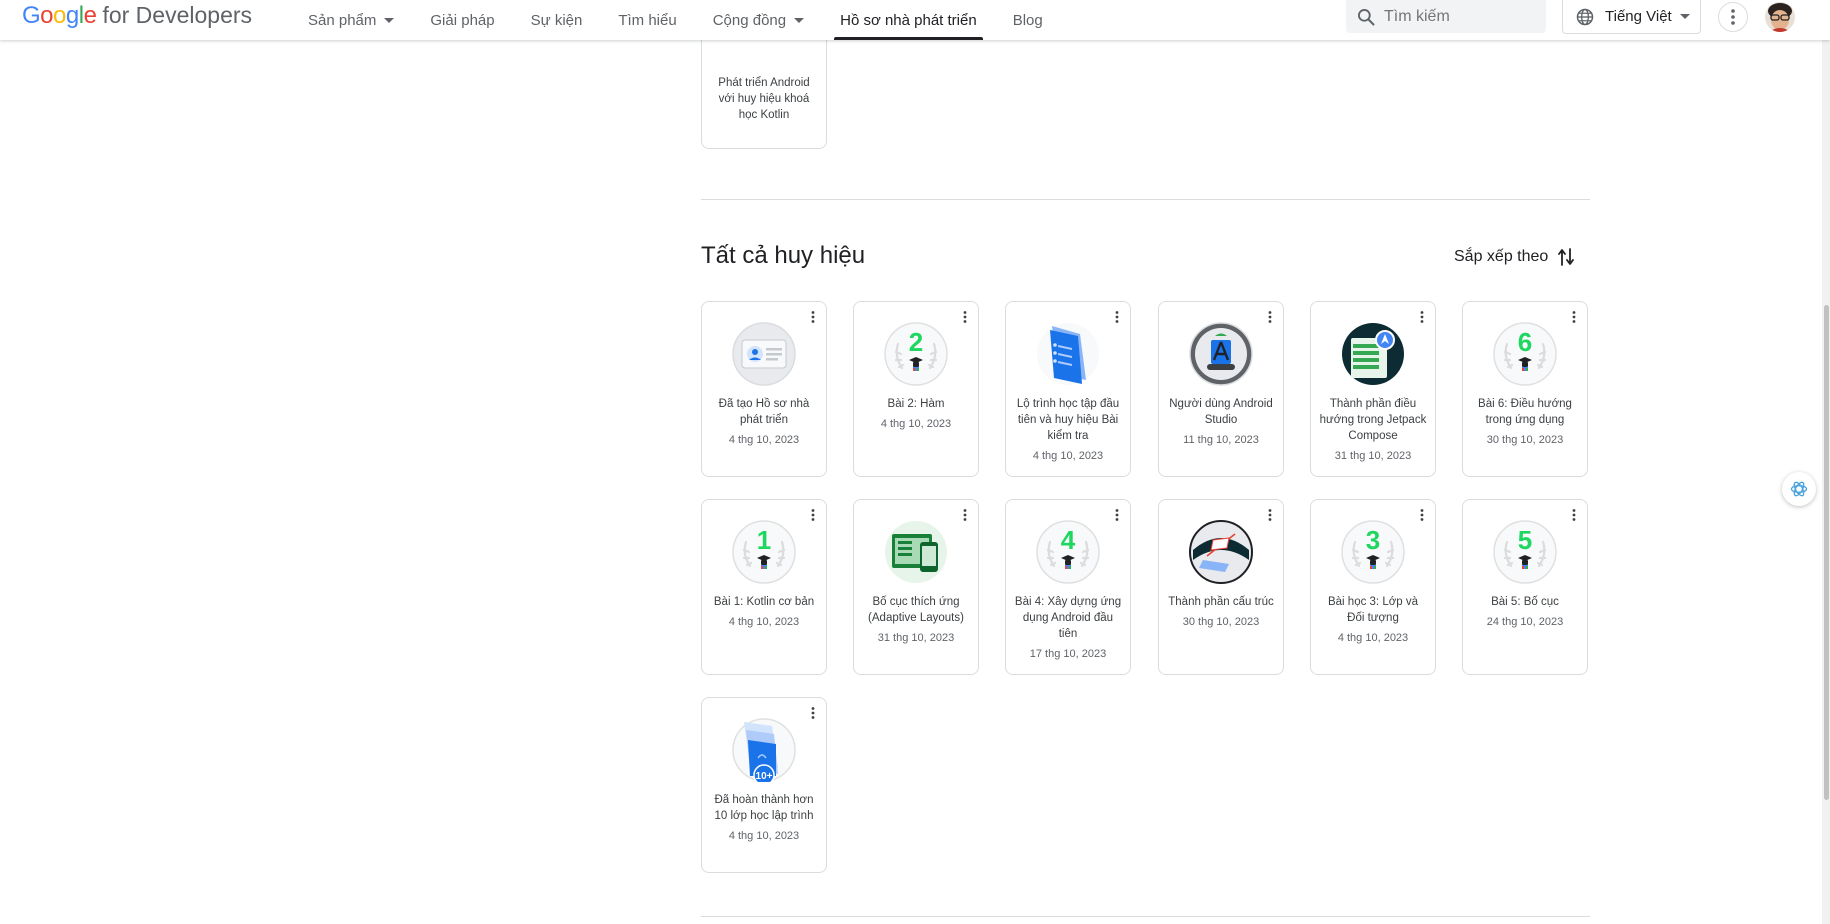  I want to click on nav-item-developer-profile: Hồ sơ nhà phát triển, so click(908, 20).